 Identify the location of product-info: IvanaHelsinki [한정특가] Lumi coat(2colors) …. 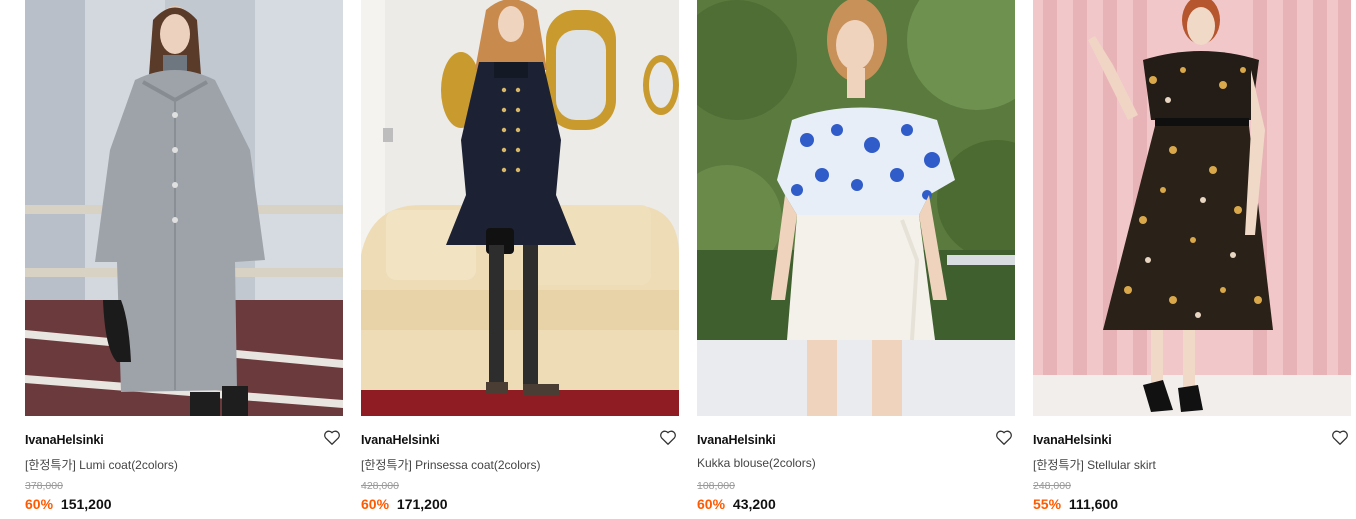
(184, 467).